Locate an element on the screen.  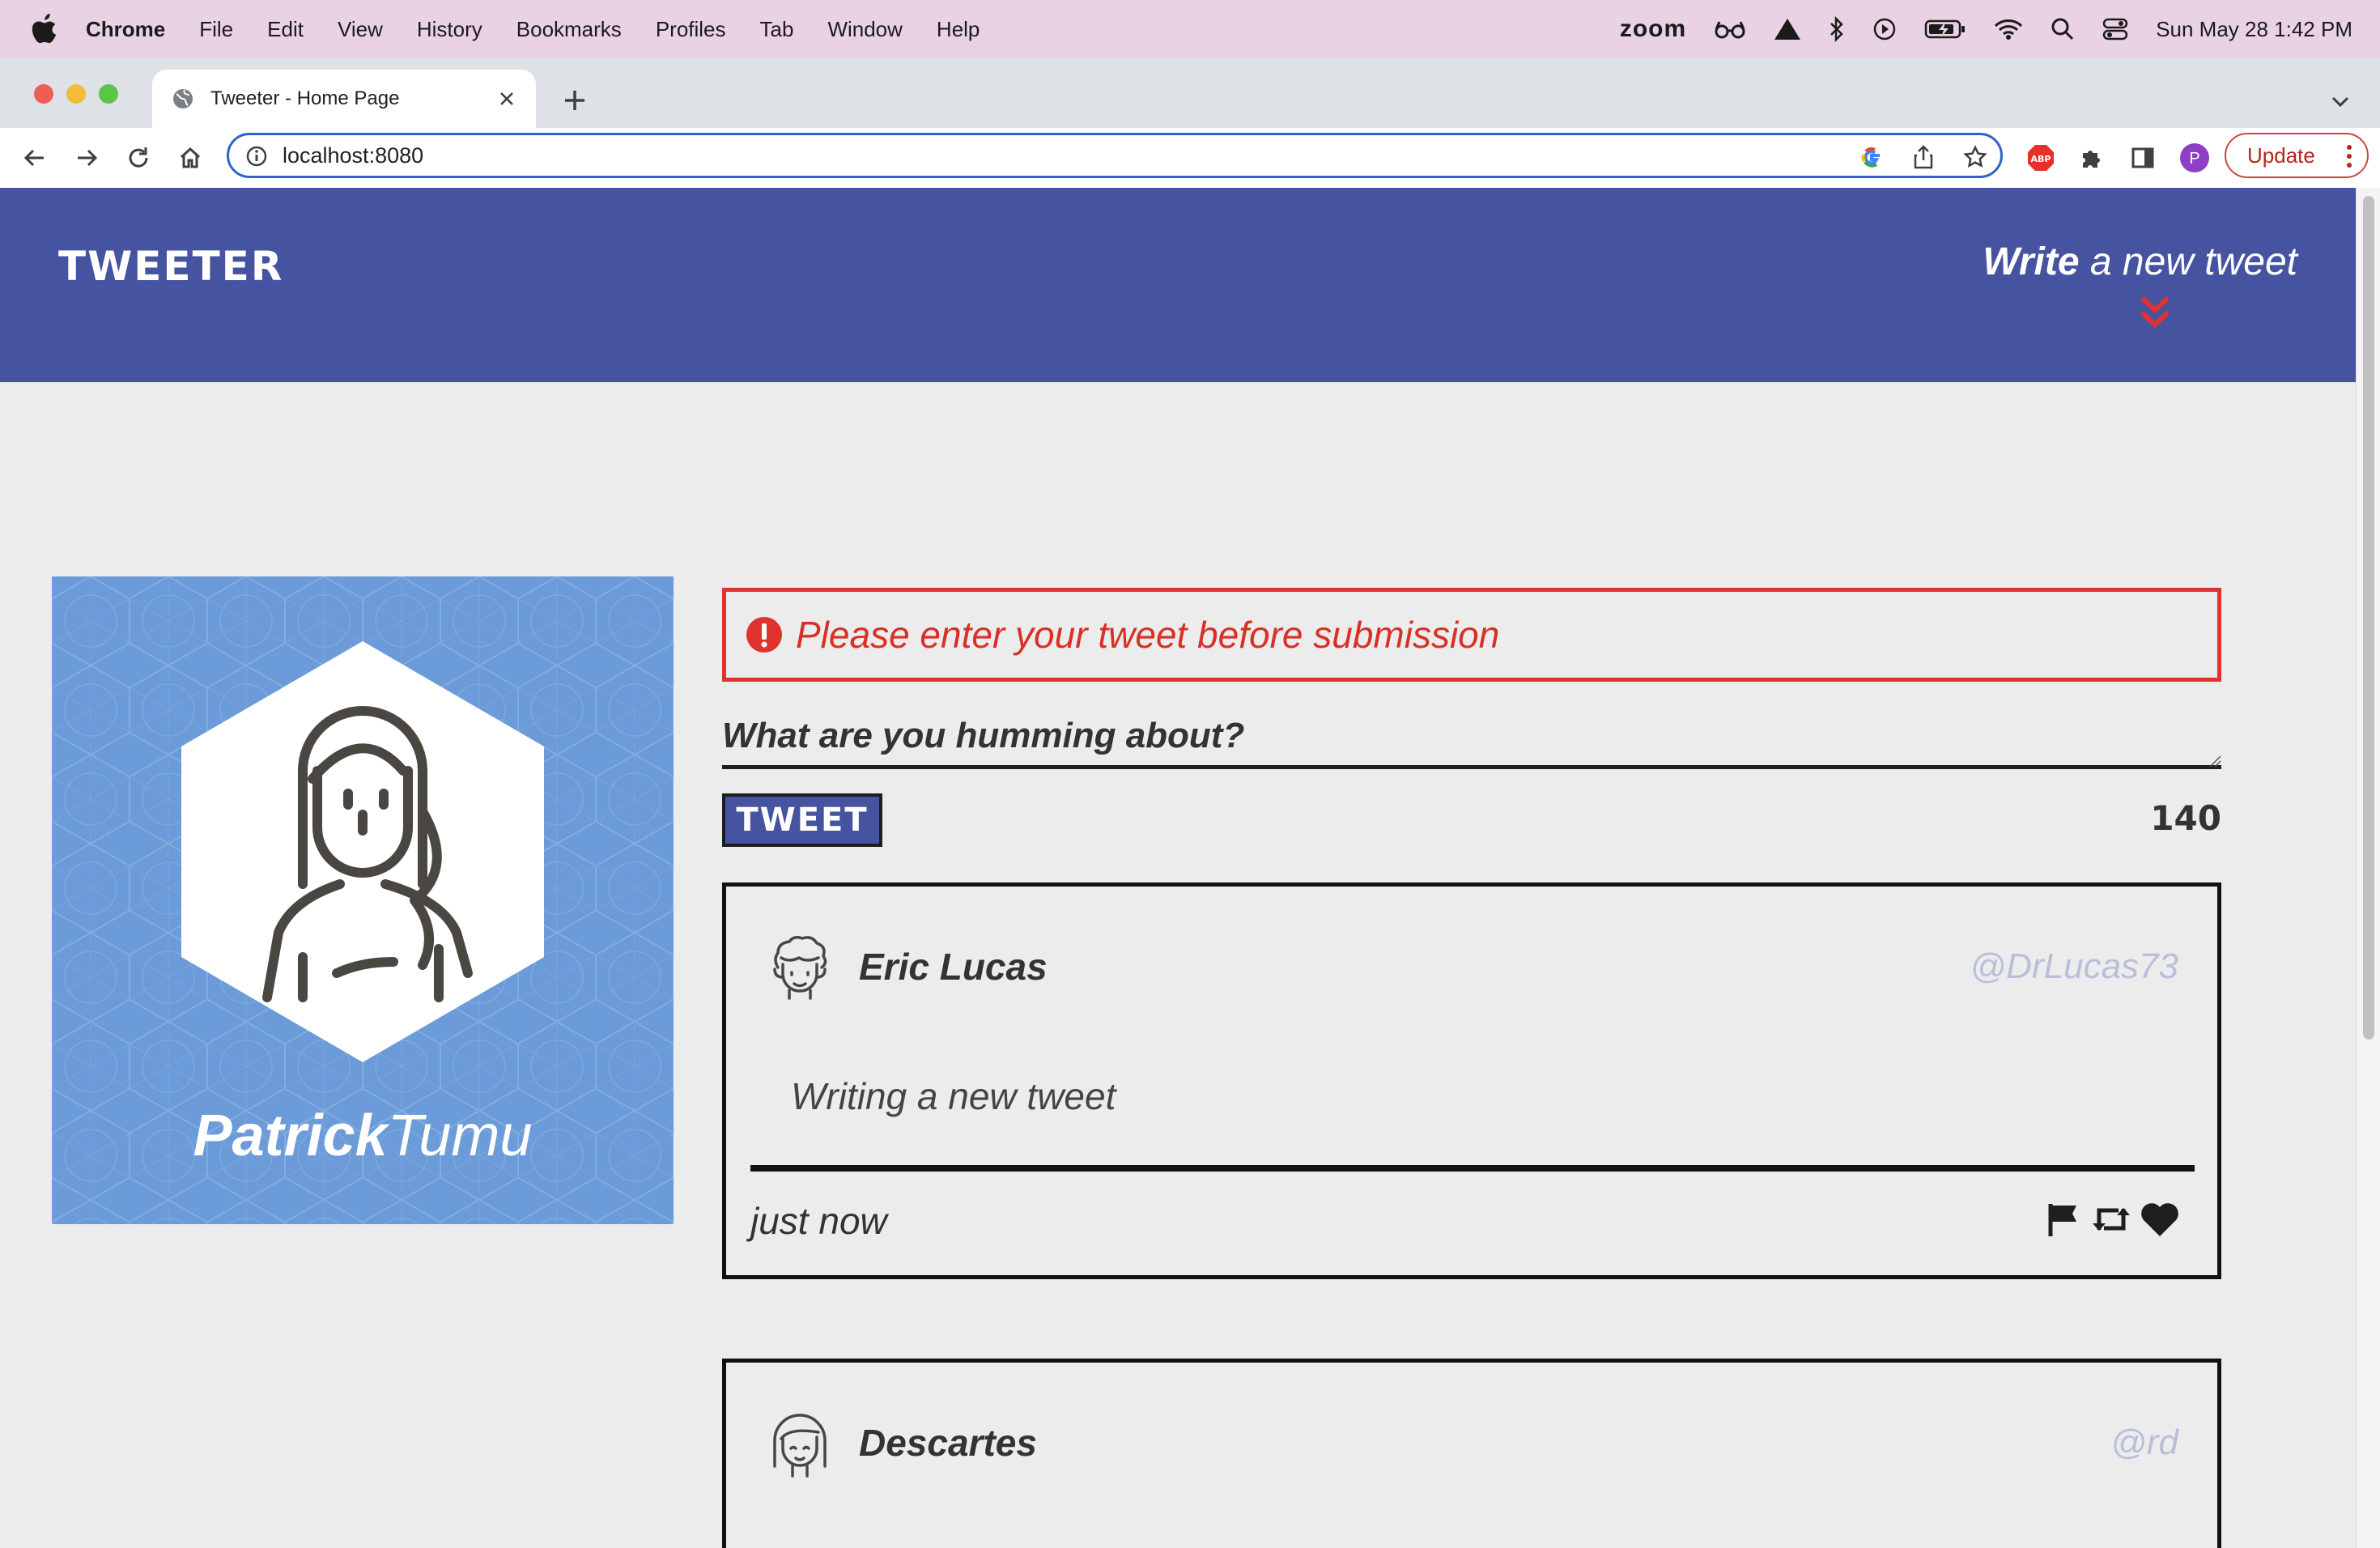
tweet-author-handle: @DrLucas73 is located at coordinates (2074, 966).